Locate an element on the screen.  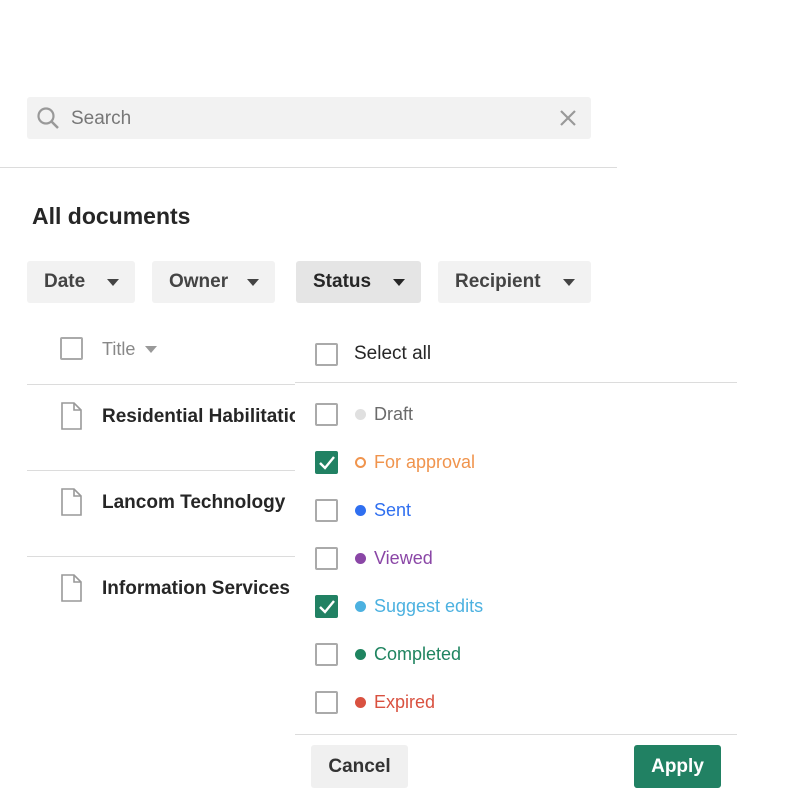
clear-search-icon is located at coordinates (568, 118).